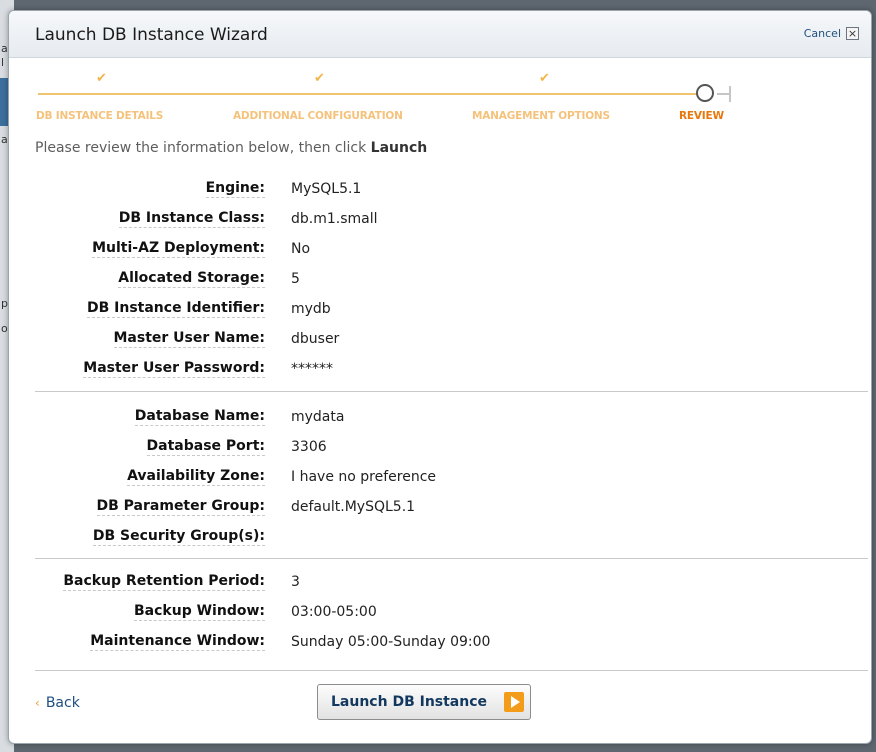 This screenshot has height=752, width=876. Describe the element at coordinates (3, 62) in the screenshot. I see `background-text-fragment: l` at that location.